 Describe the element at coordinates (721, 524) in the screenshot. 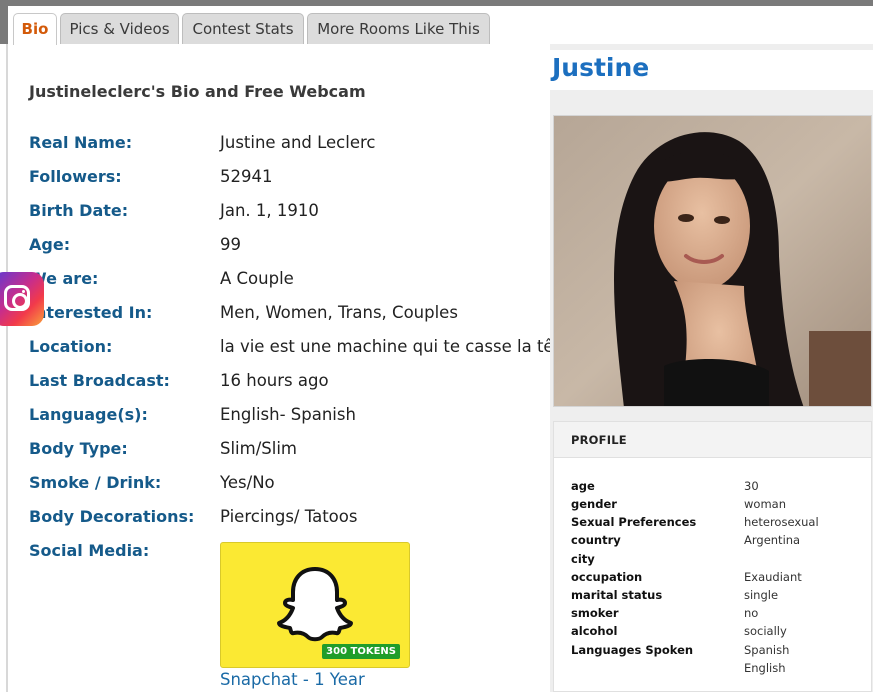

I see `profile-row: Sexual Preferences heterosexual` at that location.